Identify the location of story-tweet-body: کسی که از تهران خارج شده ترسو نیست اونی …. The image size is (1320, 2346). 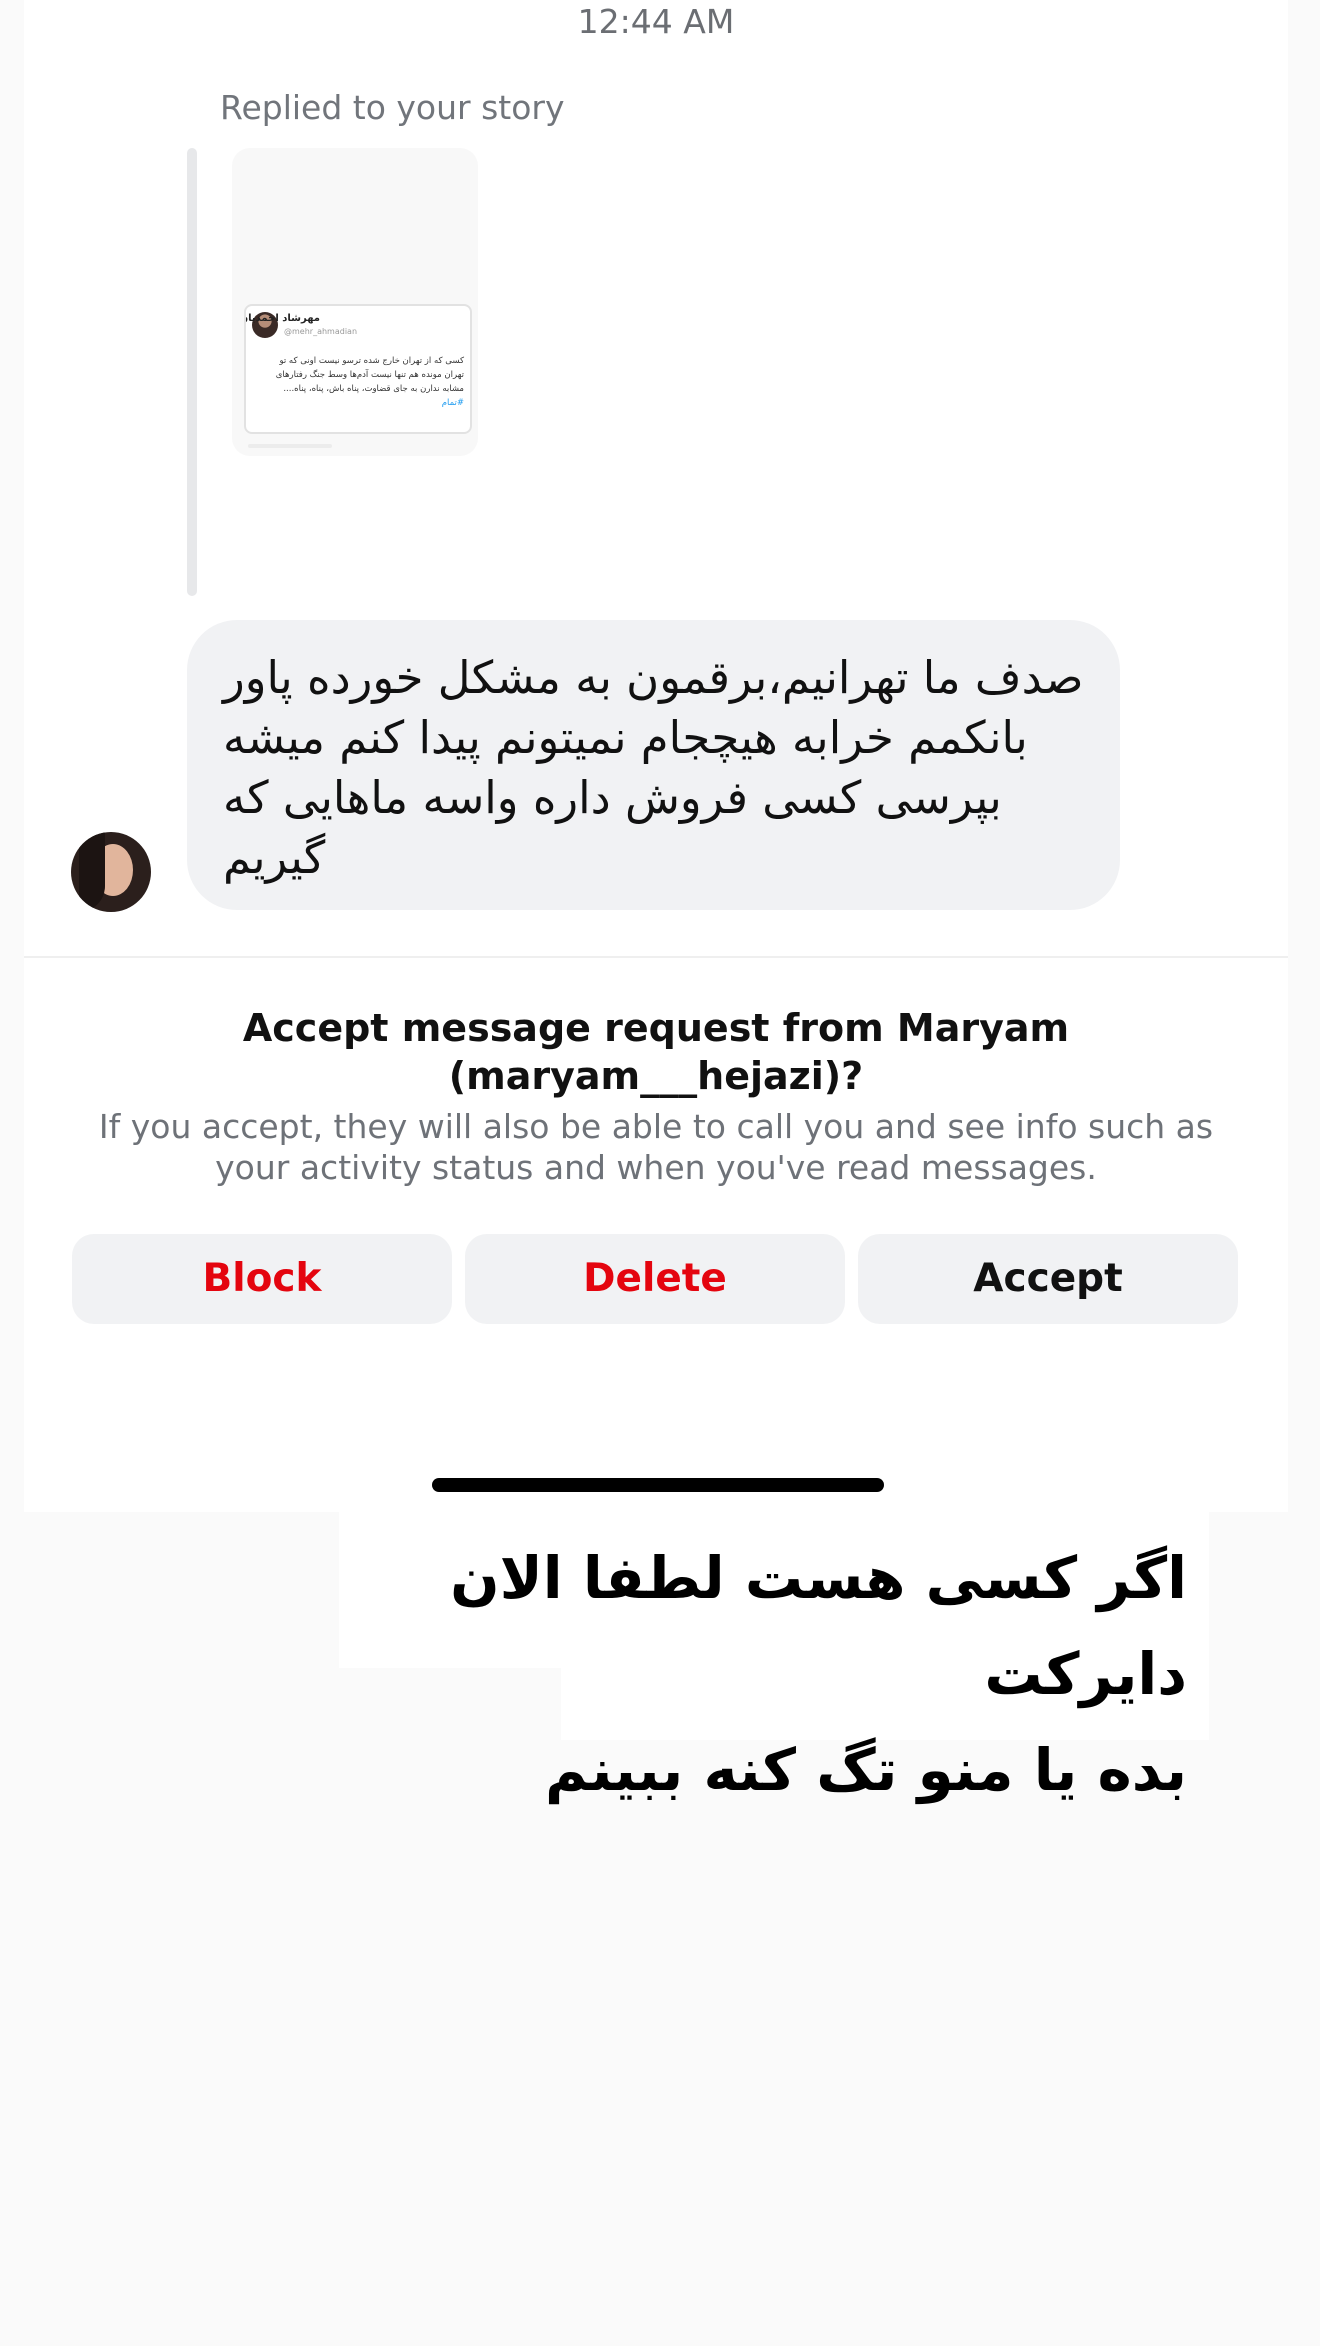
(369, 375).